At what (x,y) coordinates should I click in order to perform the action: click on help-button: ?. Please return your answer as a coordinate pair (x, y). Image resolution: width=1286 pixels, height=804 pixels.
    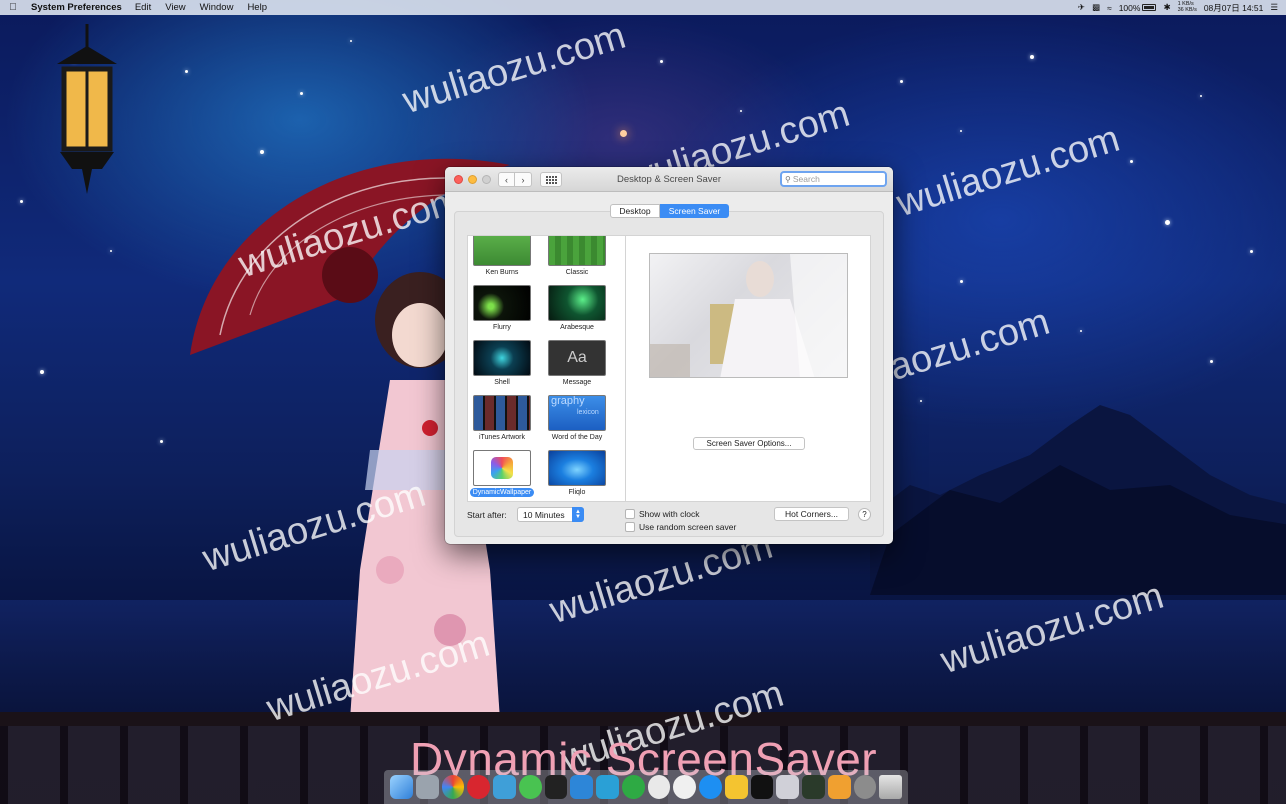
    Looking at the image, I should click on (864, 514).